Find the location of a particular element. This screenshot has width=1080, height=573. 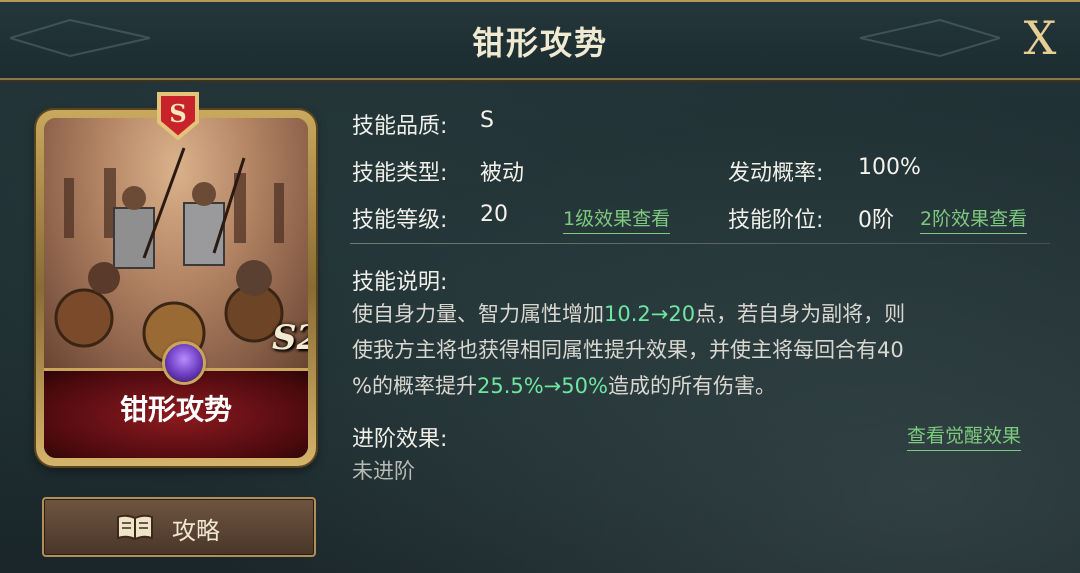

rank-value: 0阶 is located at coordinates (876, 220).